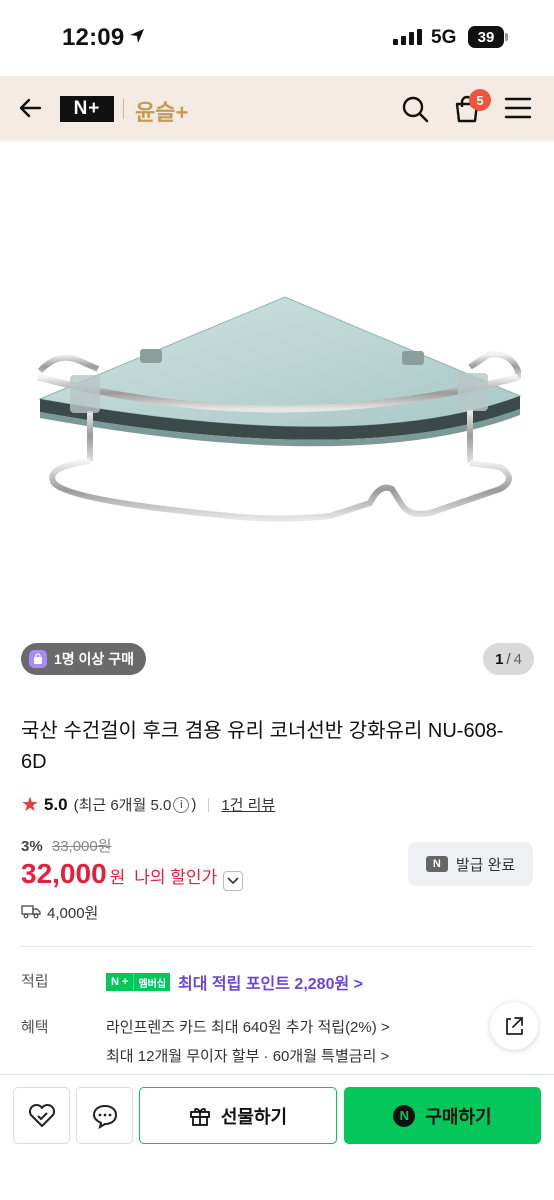 This screenshot has height=1200, width=554. What do you see at coordinates (181, 804) in the screenshot?
I see `info-icon: i` at bounding box center [181, 804].